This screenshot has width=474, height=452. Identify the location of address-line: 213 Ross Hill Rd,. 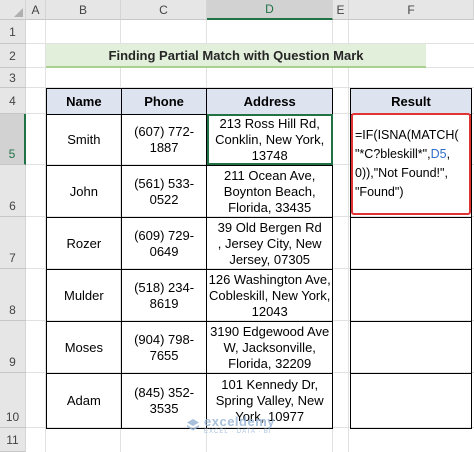
(269, 123).